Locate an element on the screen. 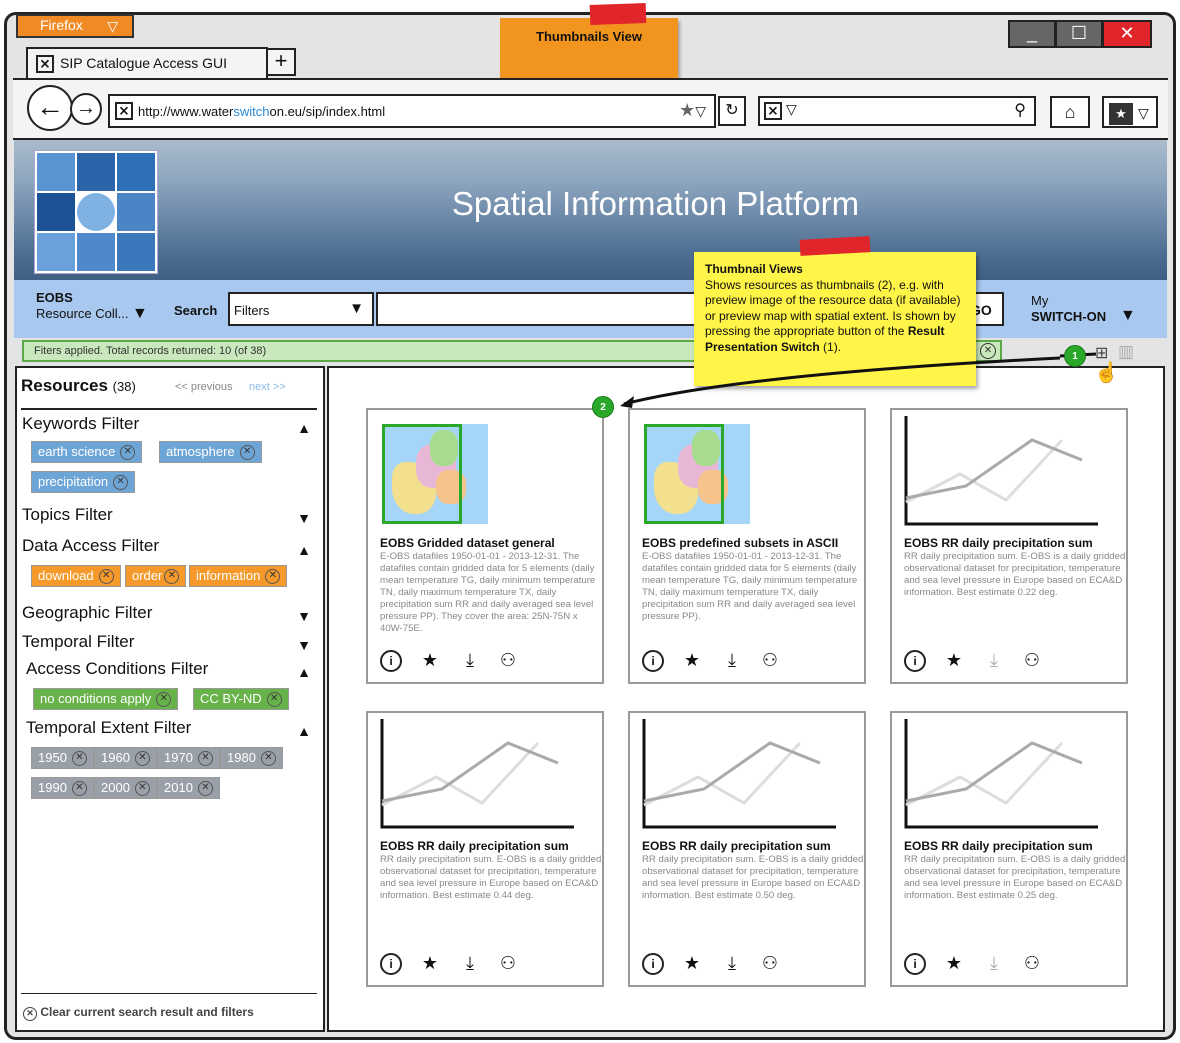 This screenshot has width=1180, height=1043. filters-select: Filters ▼ is located at coordinates (301, 309).